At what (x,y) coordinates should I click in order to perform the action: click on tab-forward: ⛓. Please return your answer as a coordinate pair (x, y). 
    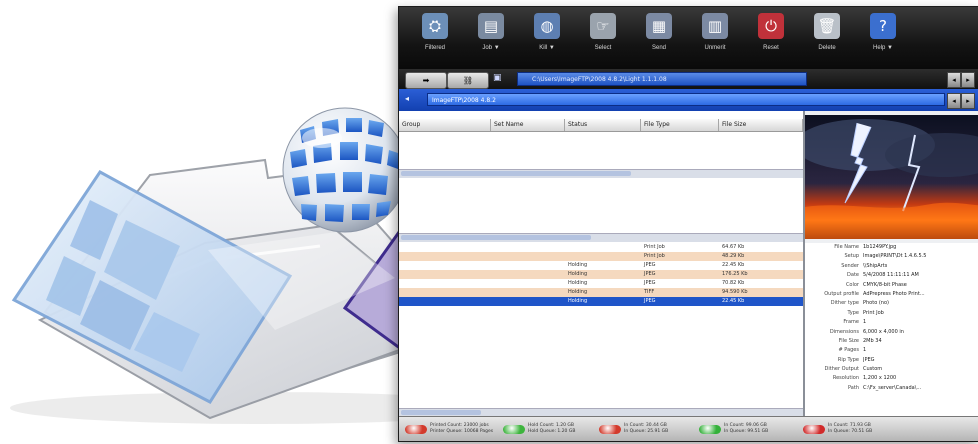
    Looking at the image, I should click on (468, 80).